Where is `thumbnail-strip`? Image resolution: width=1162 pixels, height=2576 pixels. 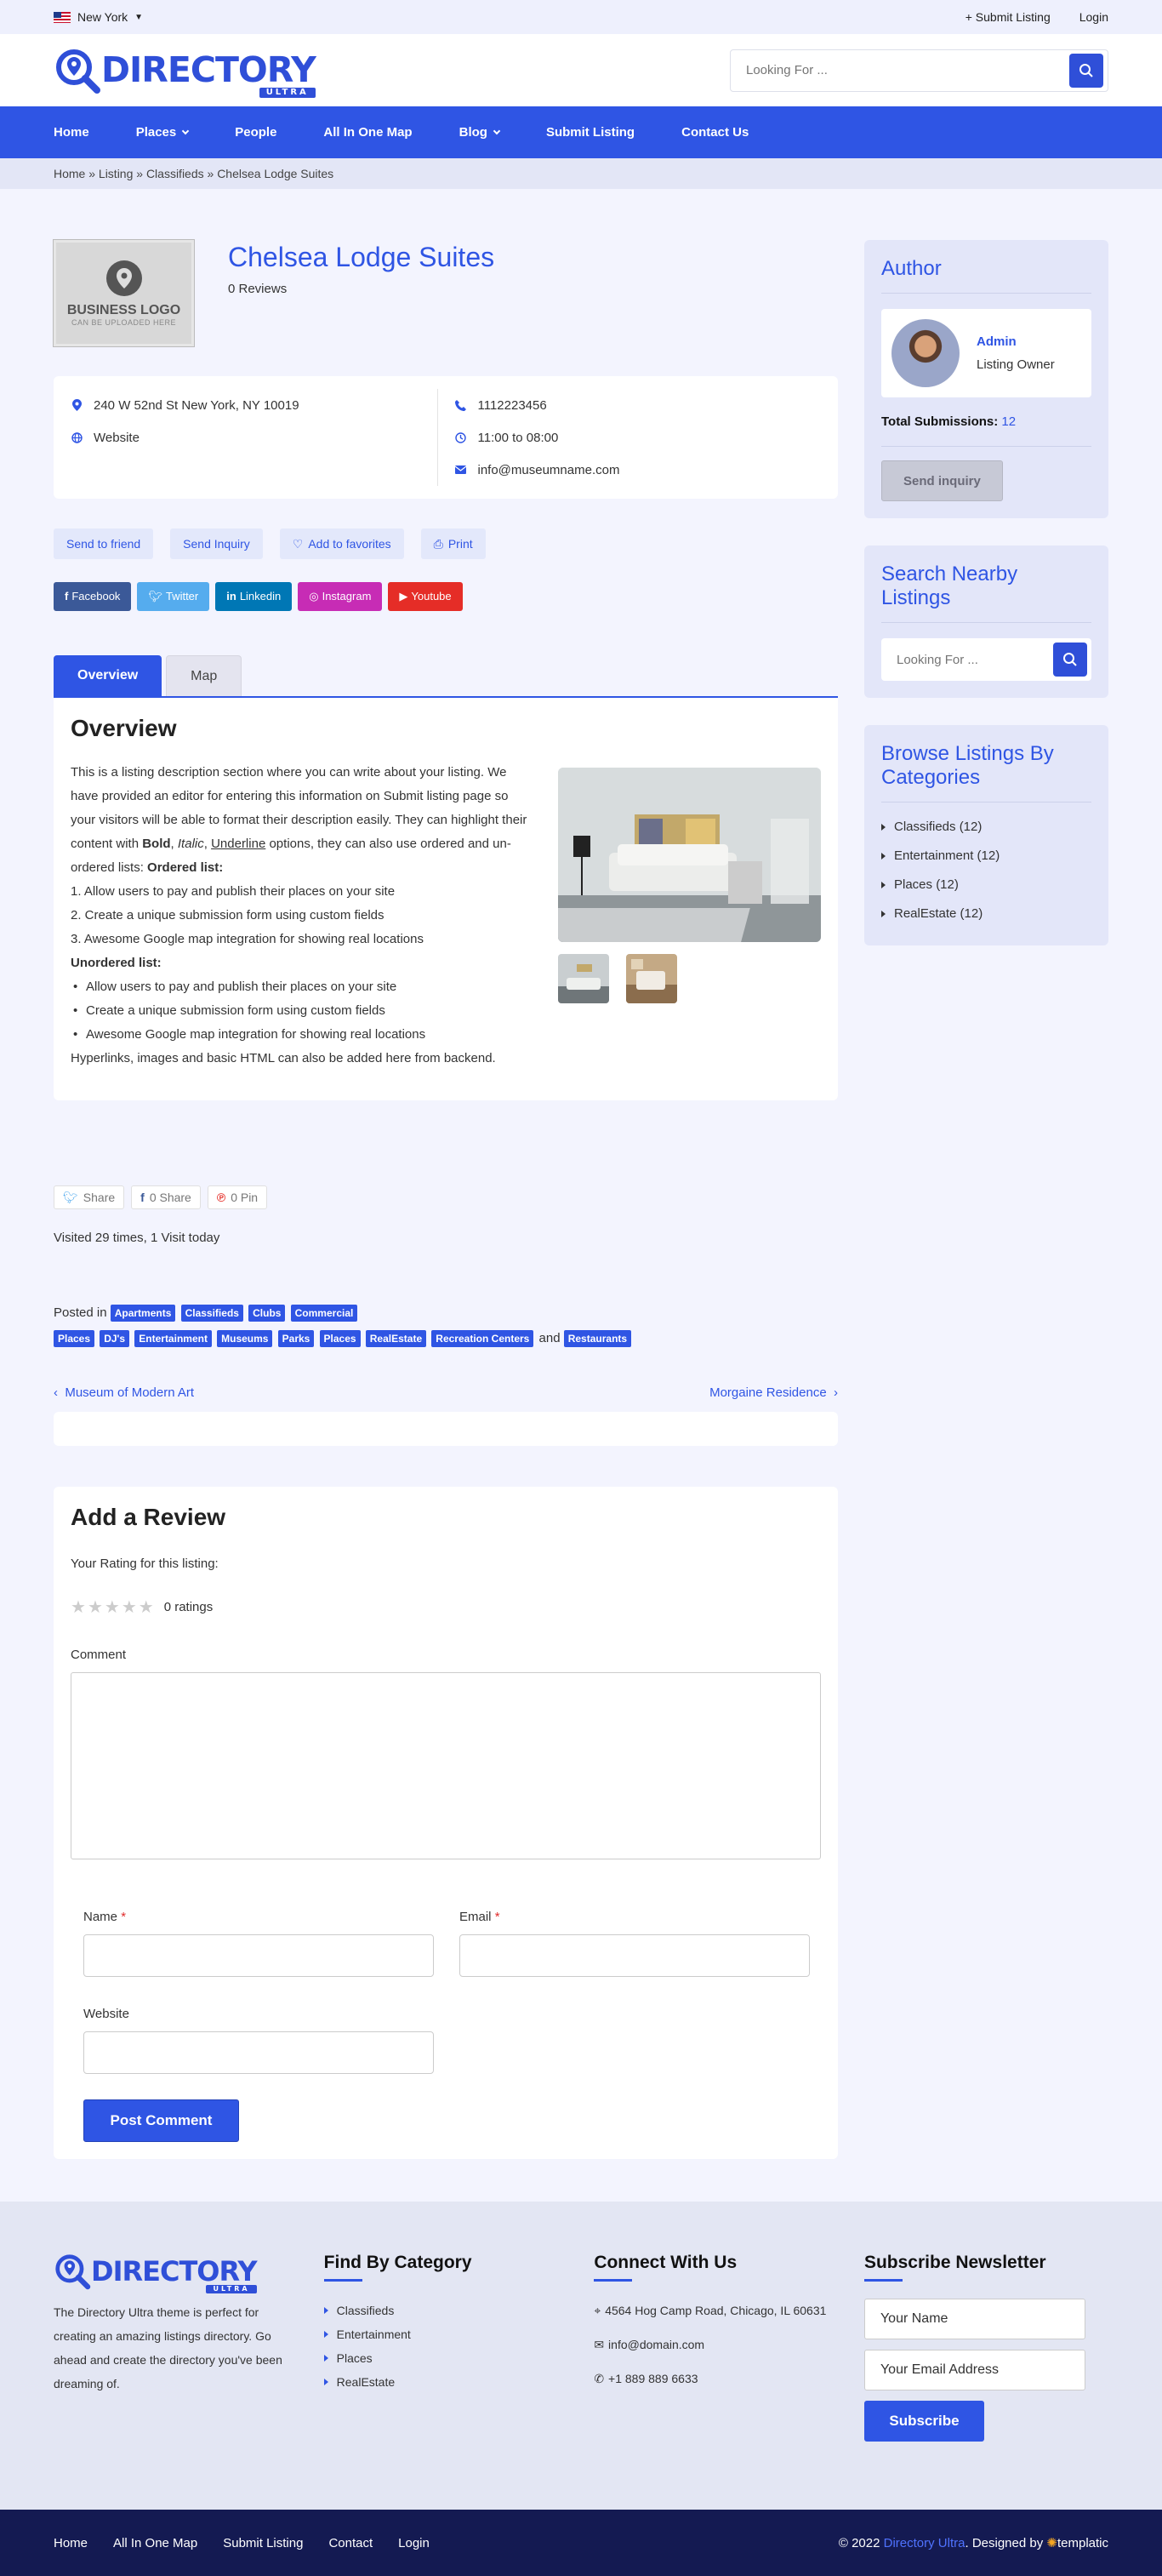
thumbnail-strip is located at coordinates (690, 978).